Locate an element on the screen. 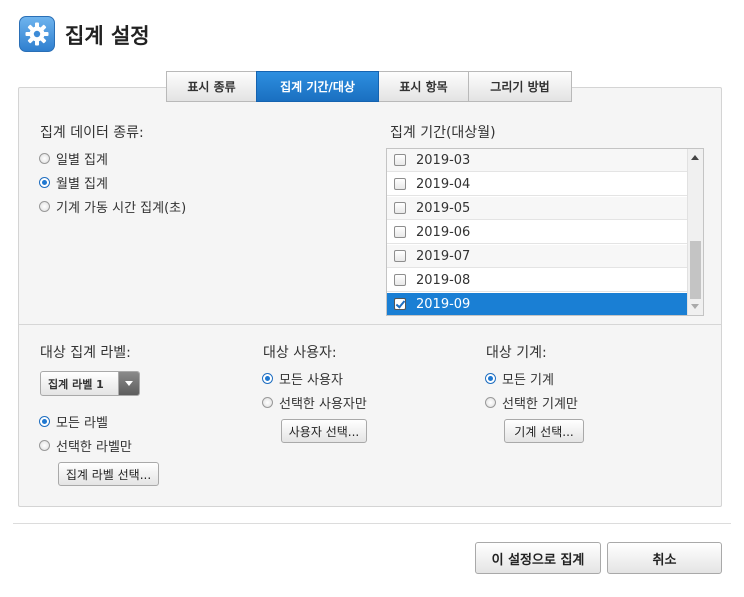 Image resolution: width=744 pixels, height=597 pixels. radio-label: 기계 가동 시간 집계(초) is located at coordinates (121, 208).